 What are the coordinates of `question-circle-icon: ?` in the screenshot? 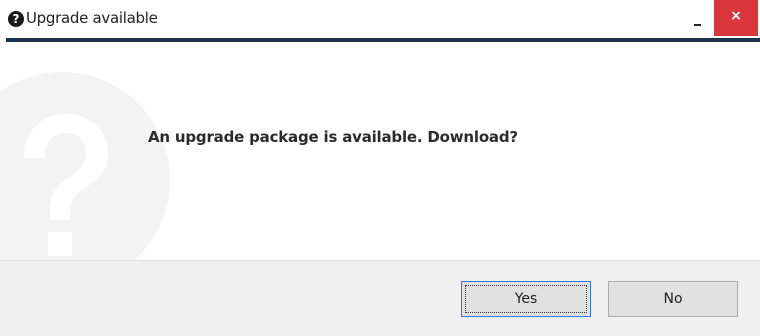 It's located at (16, 19).